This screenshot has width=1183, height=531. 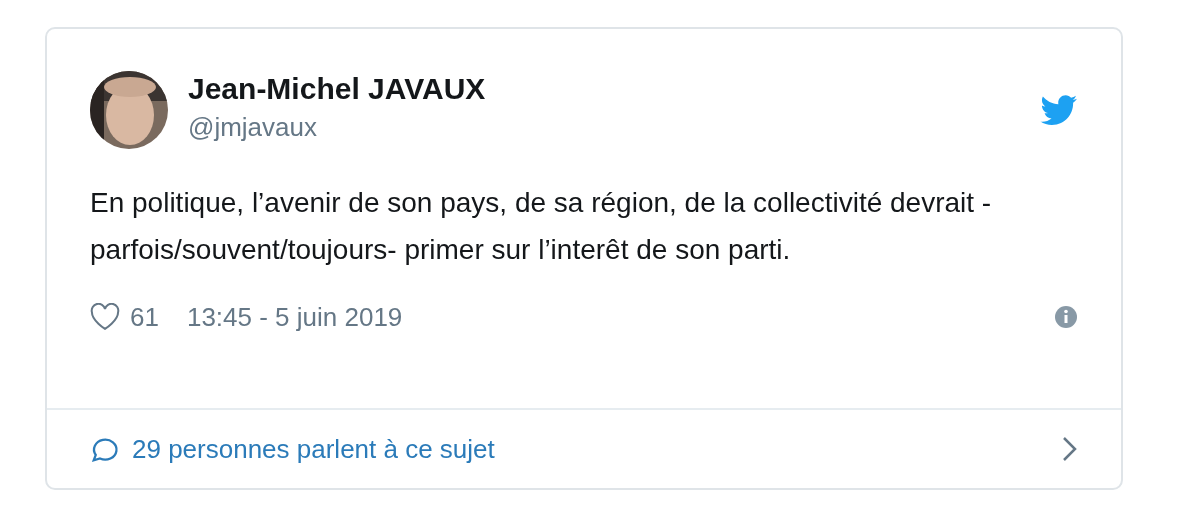 What do you see at coordinates (604, 127) in the screenshot?
I see `author-handle: @jmjavaux` at bounding box center [604, 127].